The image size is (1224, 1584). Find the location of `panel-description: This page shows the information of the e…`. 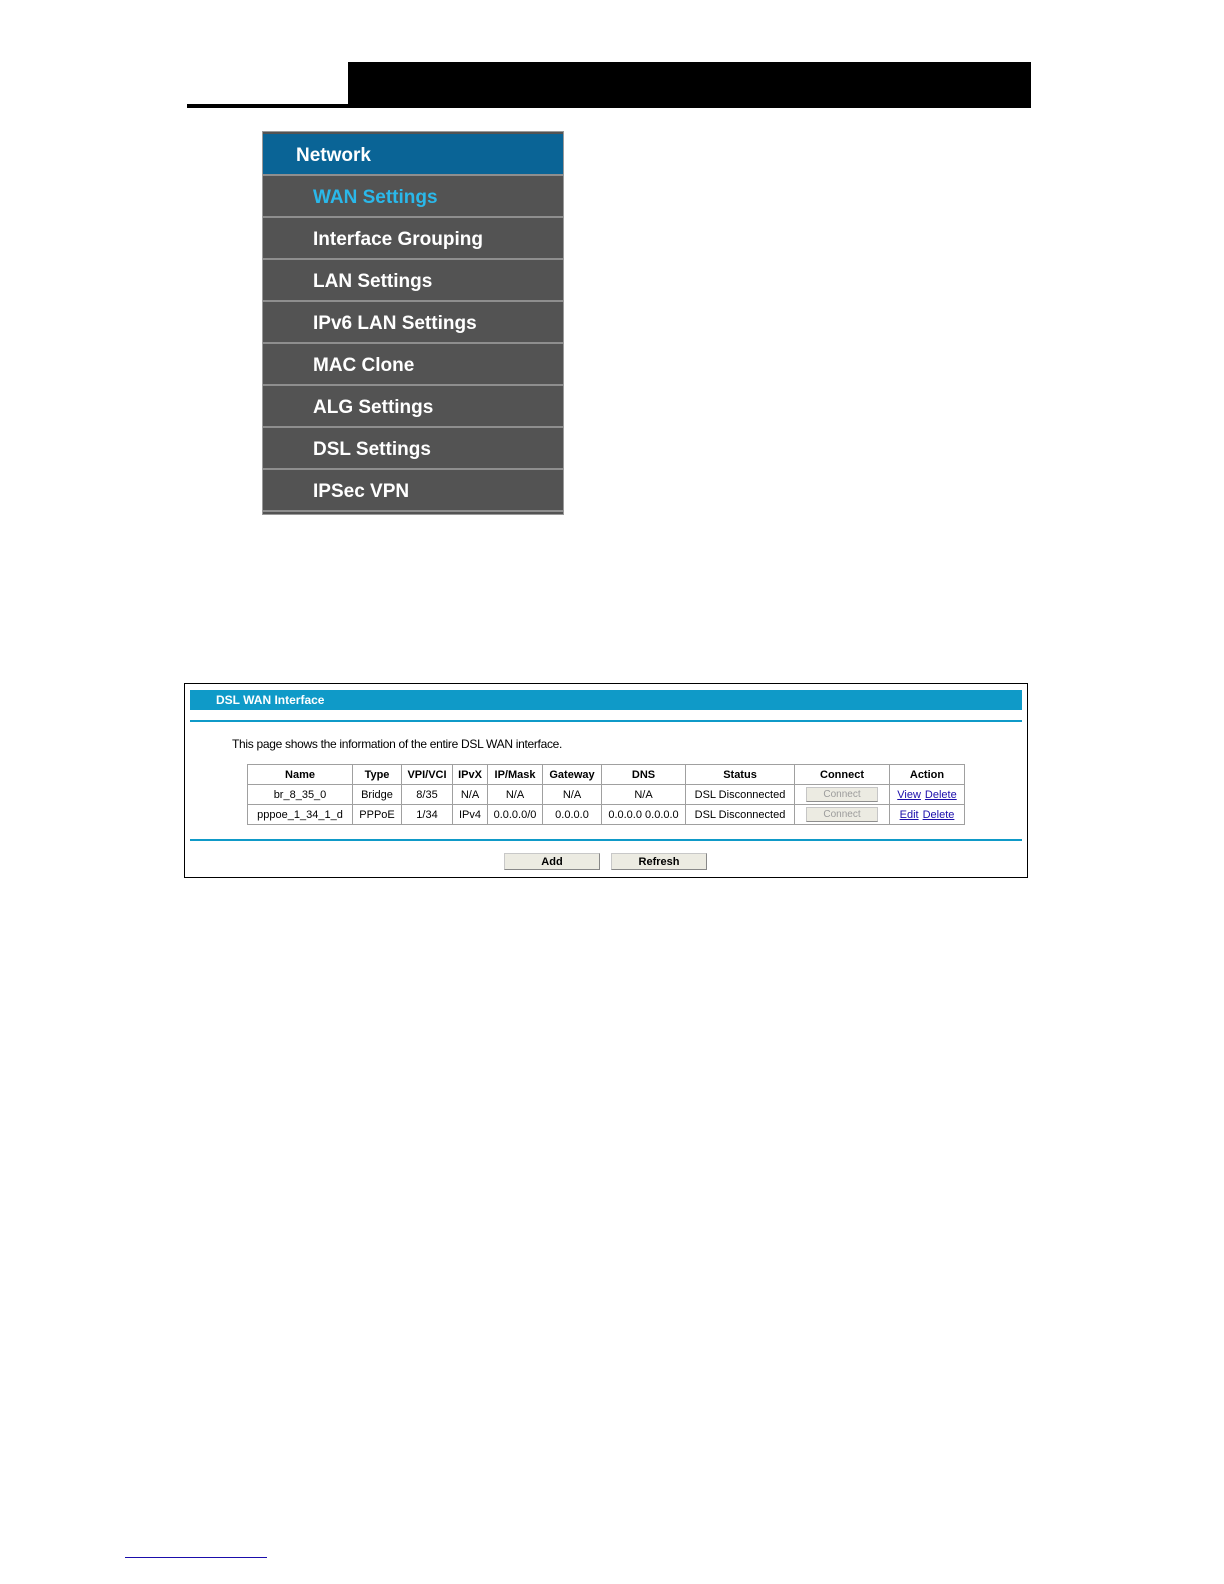

panel-description: This page shows the information of the e… is located at coordinates (397, 744).